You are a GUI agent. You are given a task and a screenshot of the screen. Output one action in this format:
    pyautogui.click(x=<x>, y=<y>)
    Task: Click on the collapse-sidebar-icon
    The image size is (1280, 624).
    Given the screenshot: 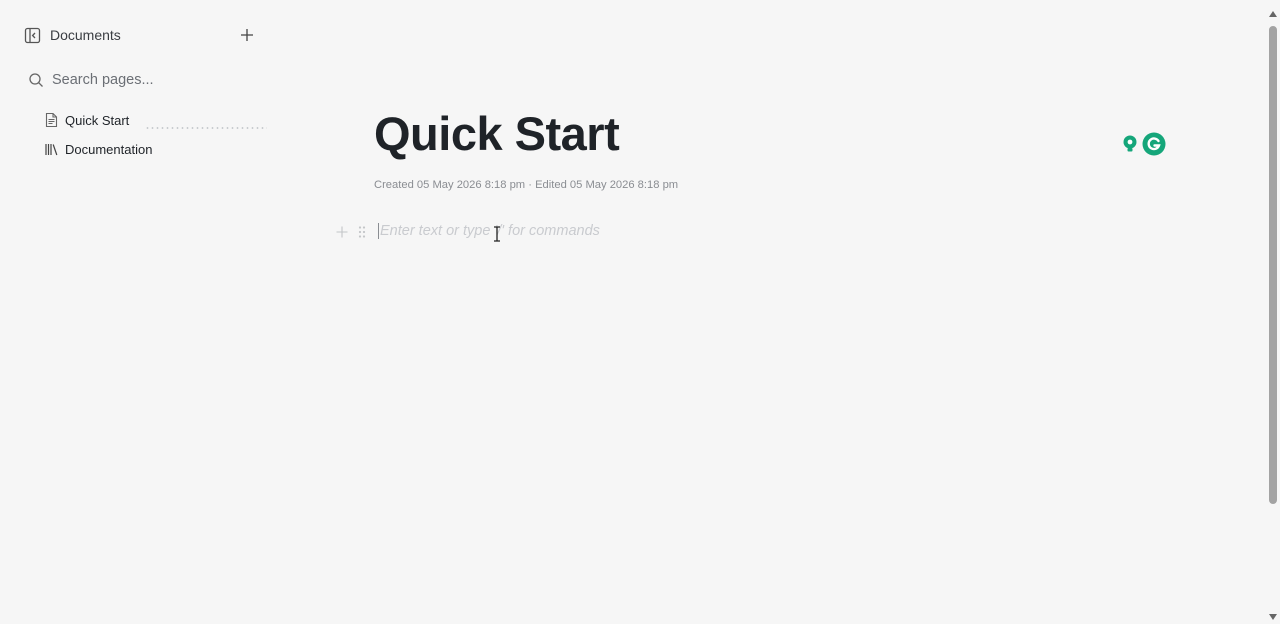 What is the action you would take?
    pyautogui.click(x=32, y=35)
    